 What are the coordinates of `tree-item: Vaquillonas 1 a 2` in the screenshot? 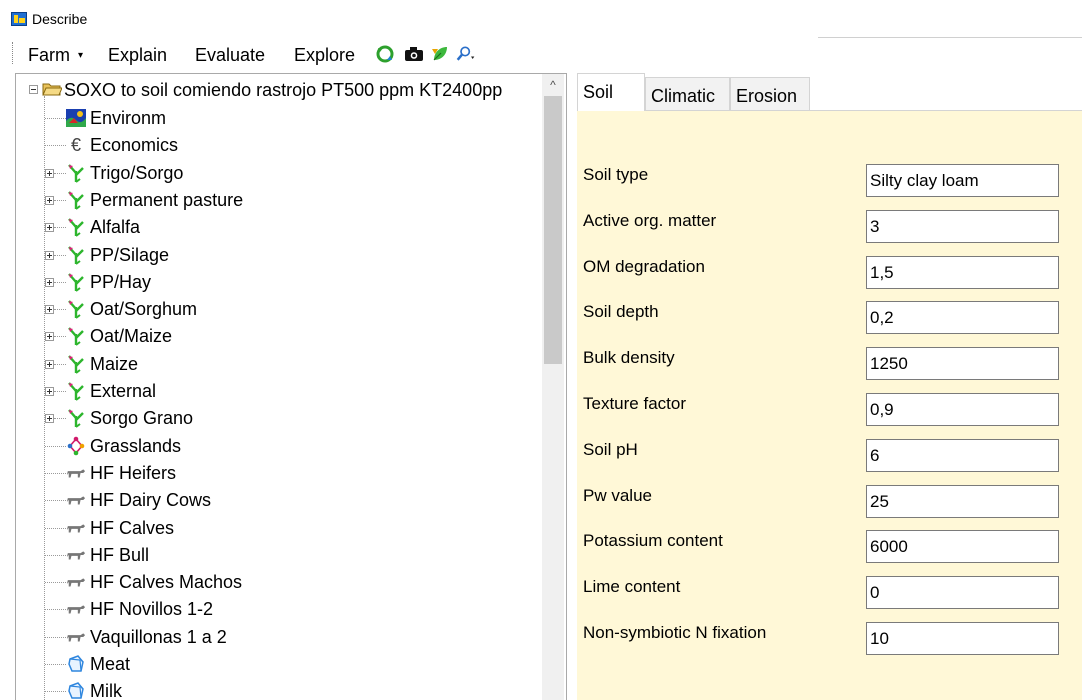 It's located at (282, 637).